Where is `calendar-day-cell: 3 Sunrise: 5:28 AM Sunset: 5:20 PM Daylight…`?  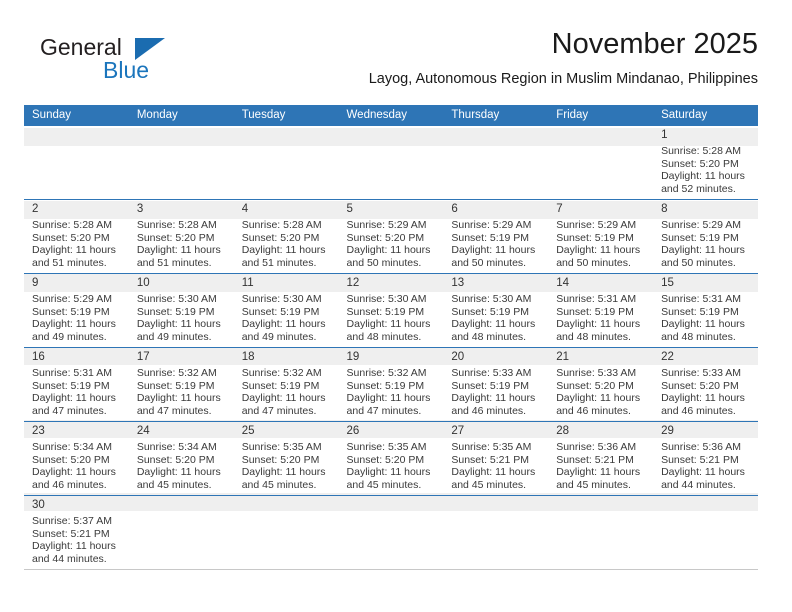
calendar-day-cell: 3 Sunrise: 5:28 AM Sunset: 5:20 PM Daylight… is located at coordinates (181, 236).